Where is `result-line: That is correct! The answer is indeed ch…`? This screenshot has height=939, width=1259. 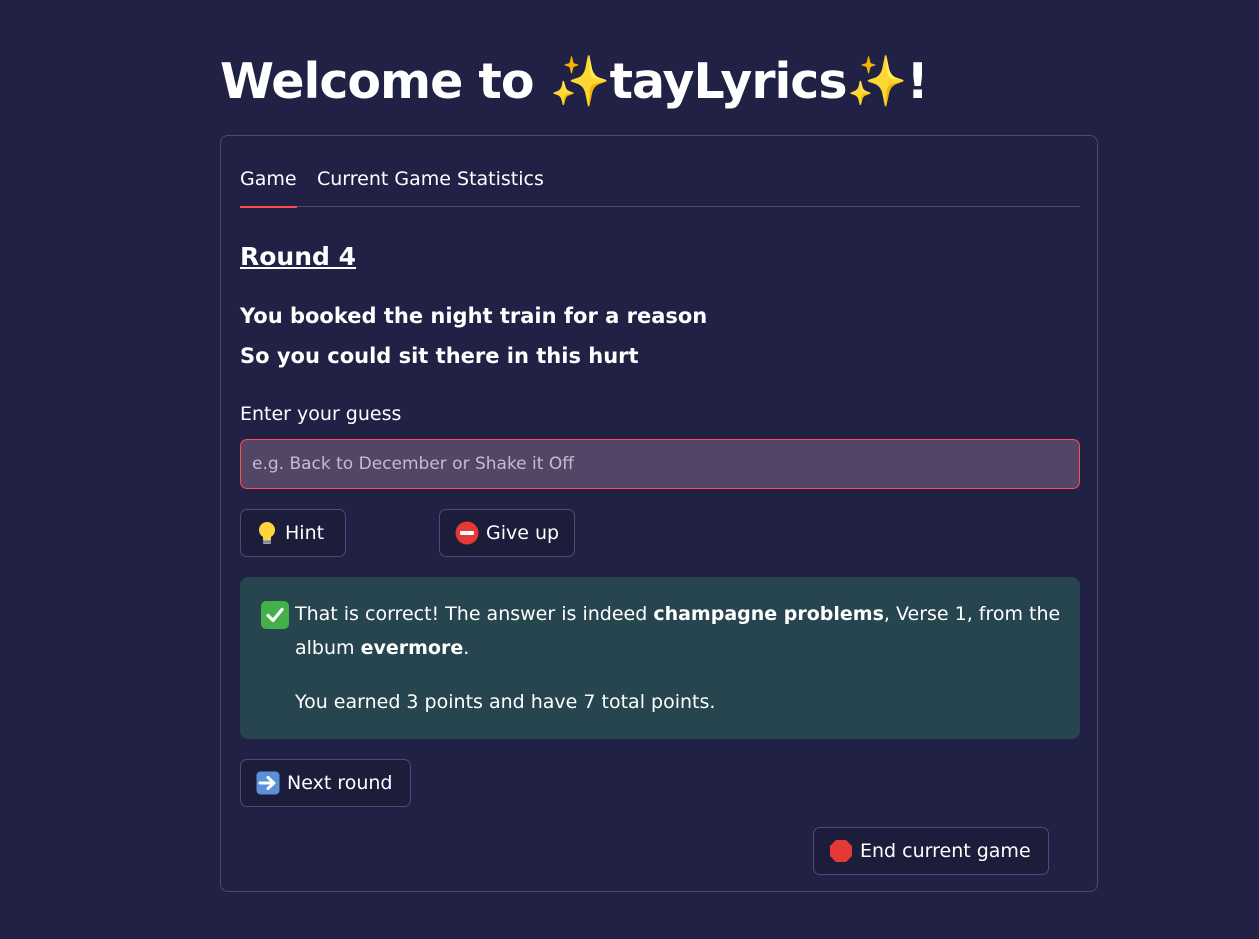 result-line: That is correct! The answer is indeed ch… is located at coordinates (680, 631).